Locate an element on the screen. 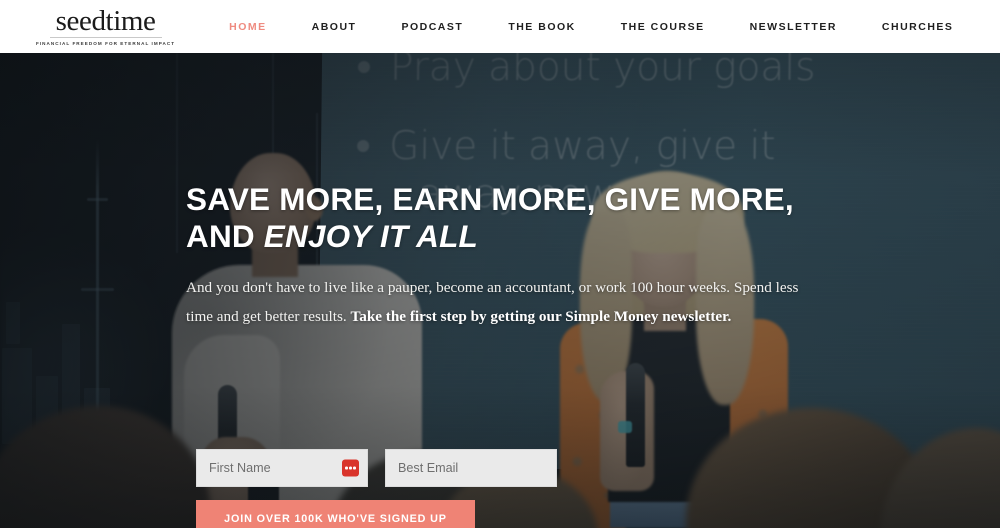 This screenshot has width=1000, height=528. brand-divider is located at coordinates (105, 37).